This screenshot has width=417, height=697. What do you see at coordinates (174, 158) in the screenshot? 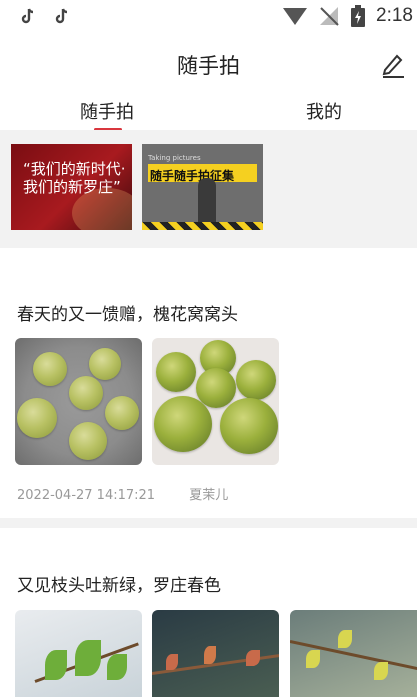
I see `banner-subtitle: Taking pictures` at bounding box center [174, 158].